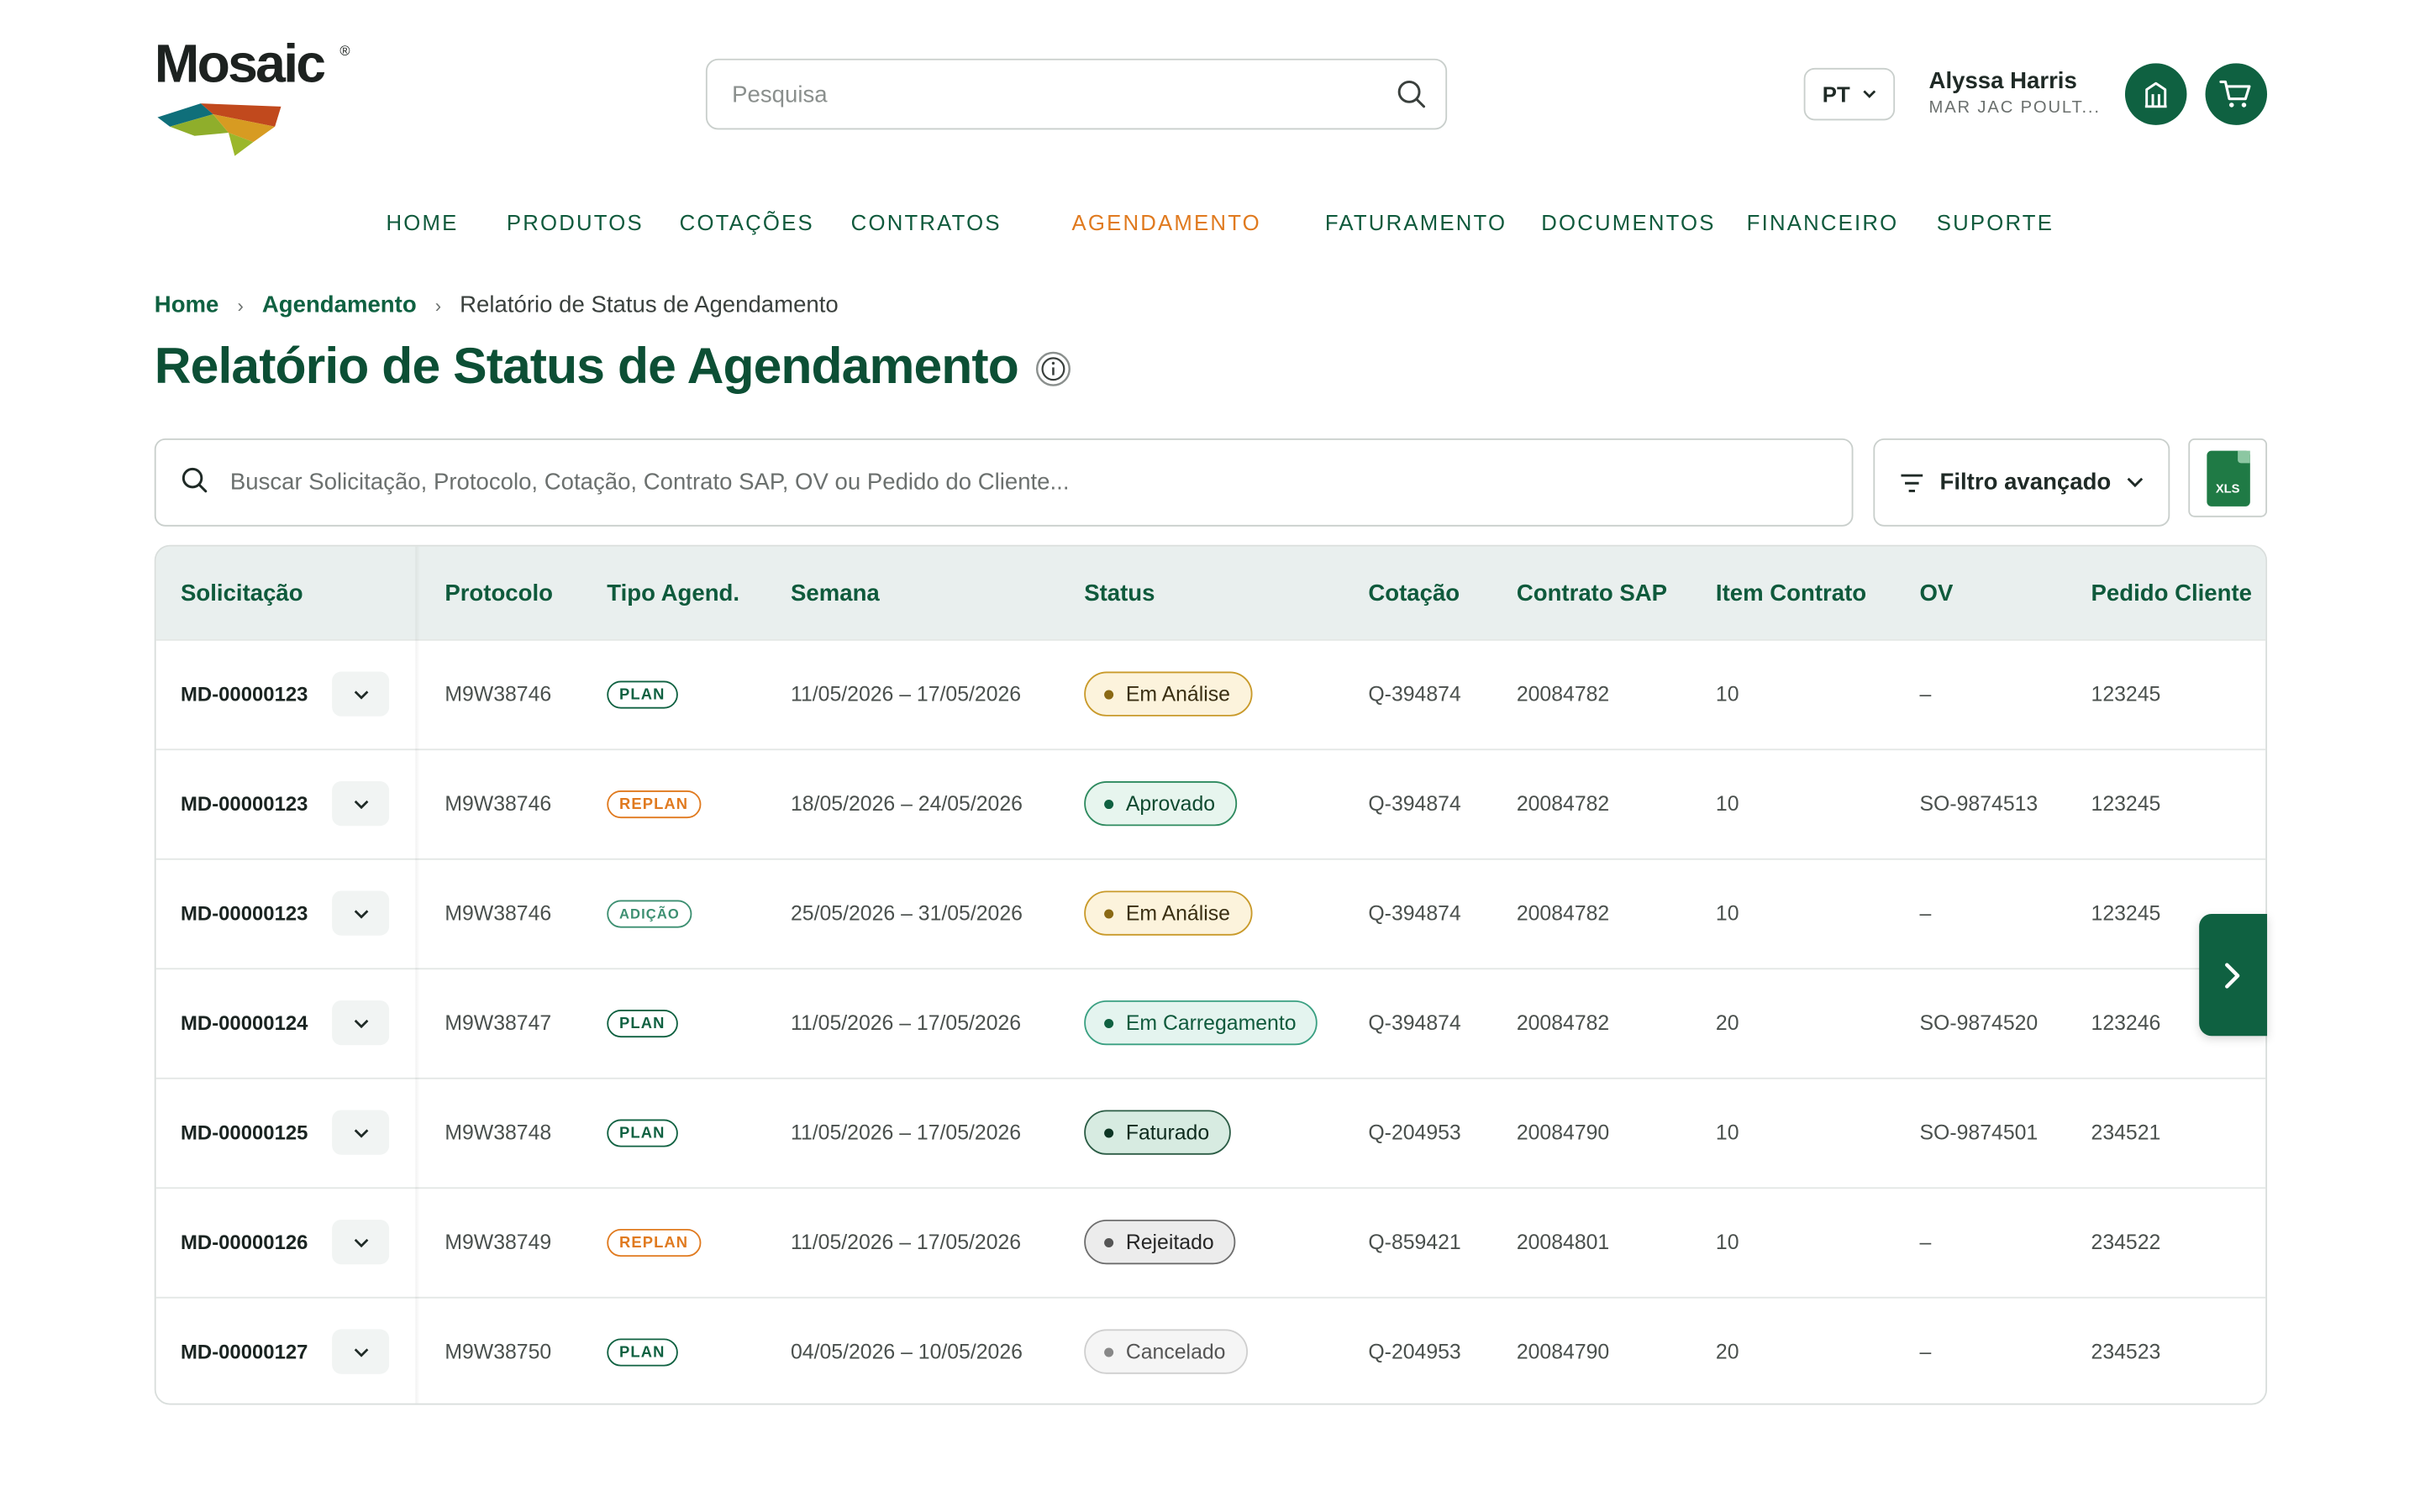 This screenshot has width=2420, height=1512. What do you see at coordinates (1052, 372) in the screenshot?
I see `info-icon` at bounding box center [1052, 372].